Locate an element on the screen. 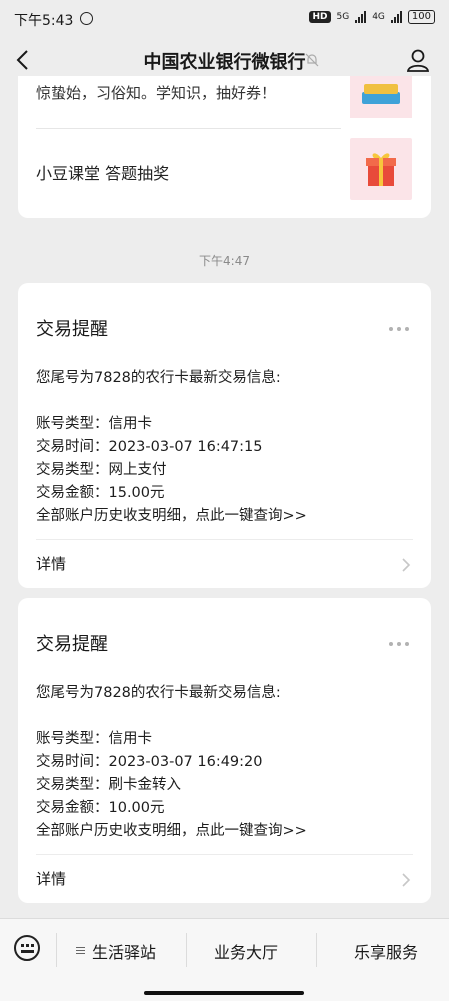 The width and height of the screenshot is (449, 1001). page-title: 中国农业银行微银行 is located at coordinates (224, 62).